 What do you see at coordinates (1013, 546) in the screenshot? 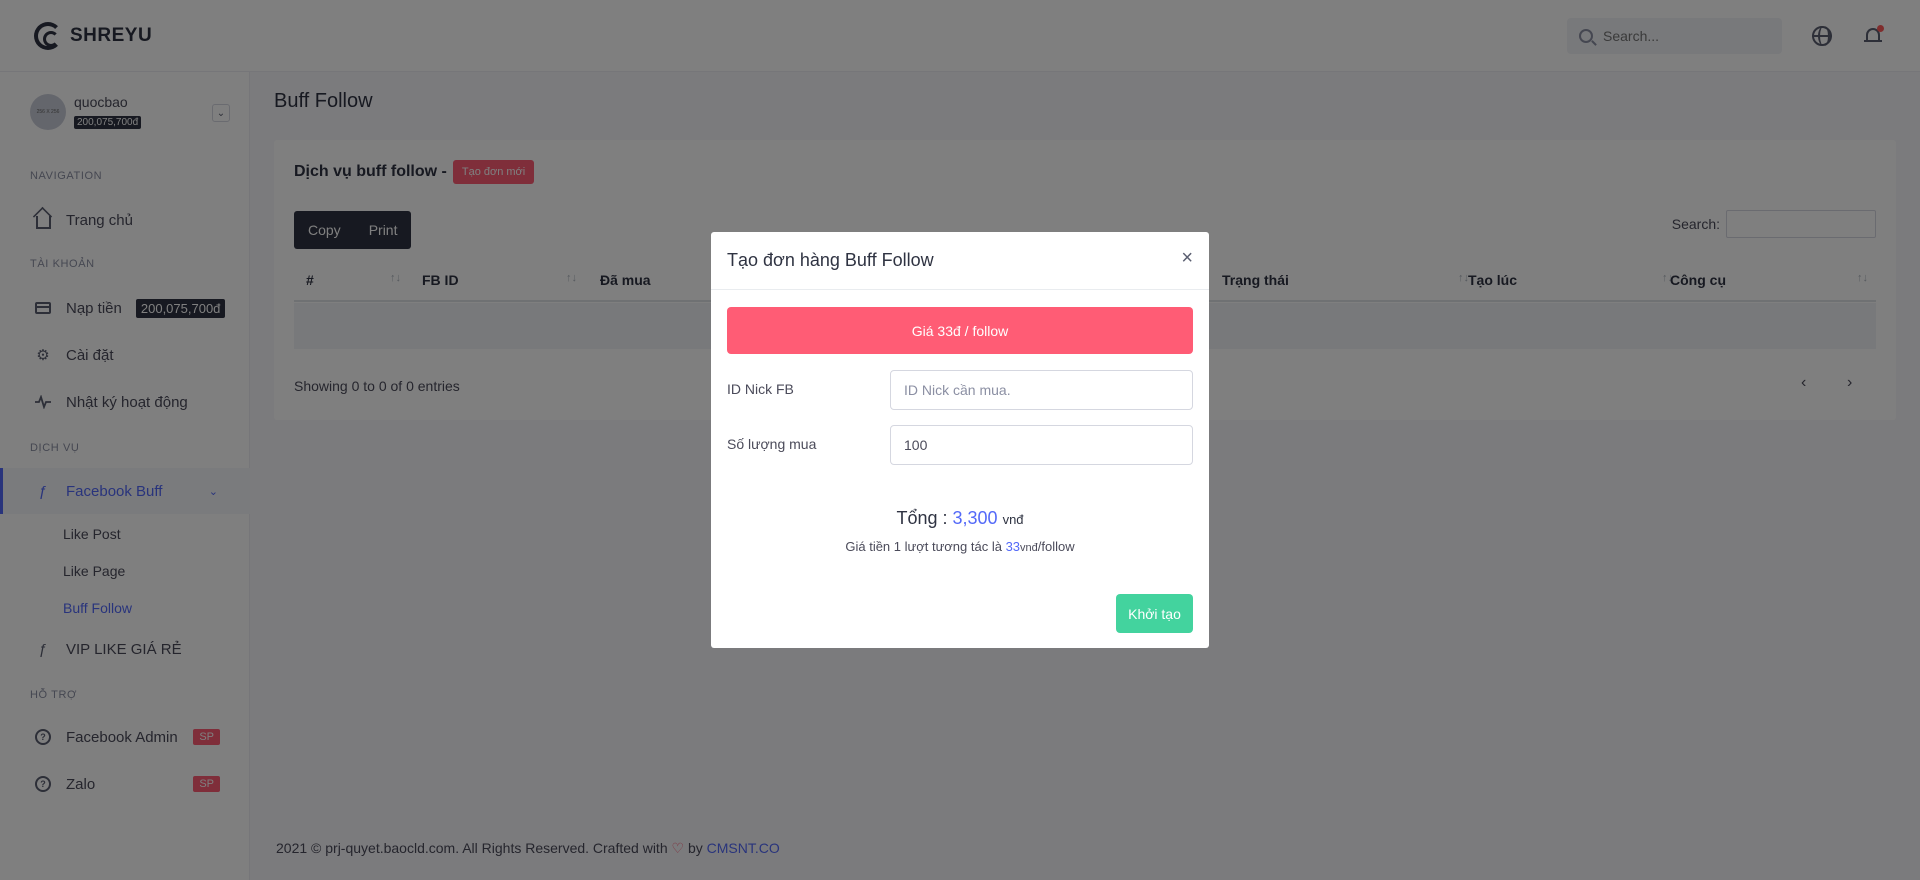
I see `note-value: 33` at bounding box center [1013, 546].